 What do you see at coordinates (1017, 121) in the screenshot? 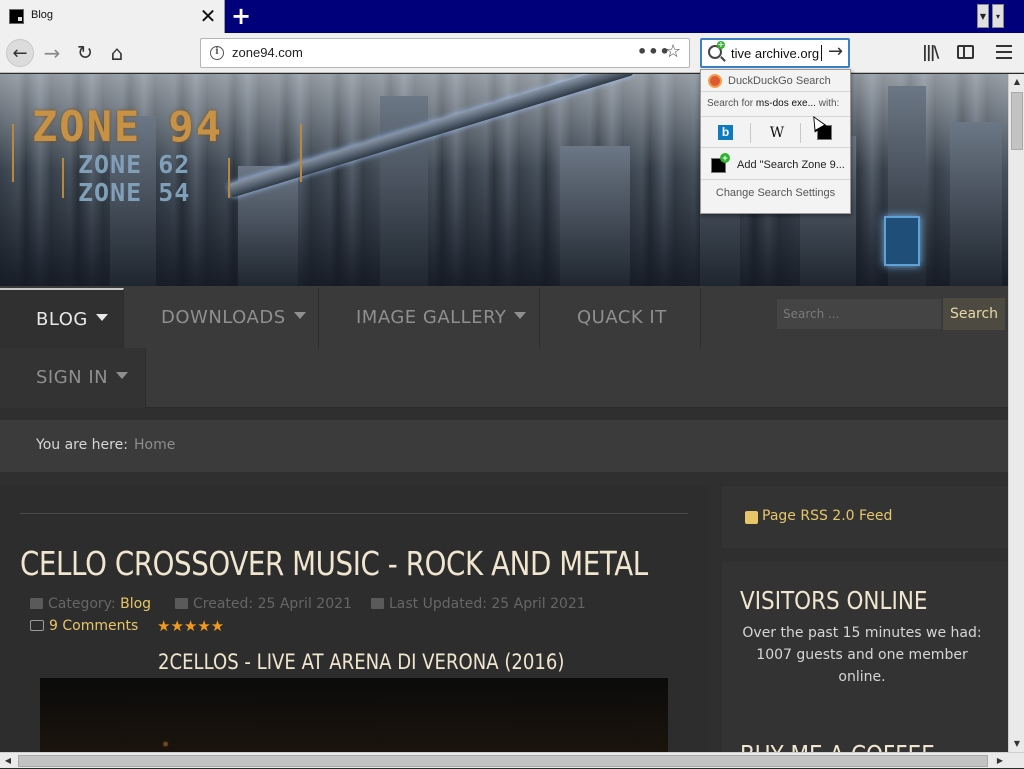
I see `vertical-scroll-thumb` at bounding box center [1017, 121].